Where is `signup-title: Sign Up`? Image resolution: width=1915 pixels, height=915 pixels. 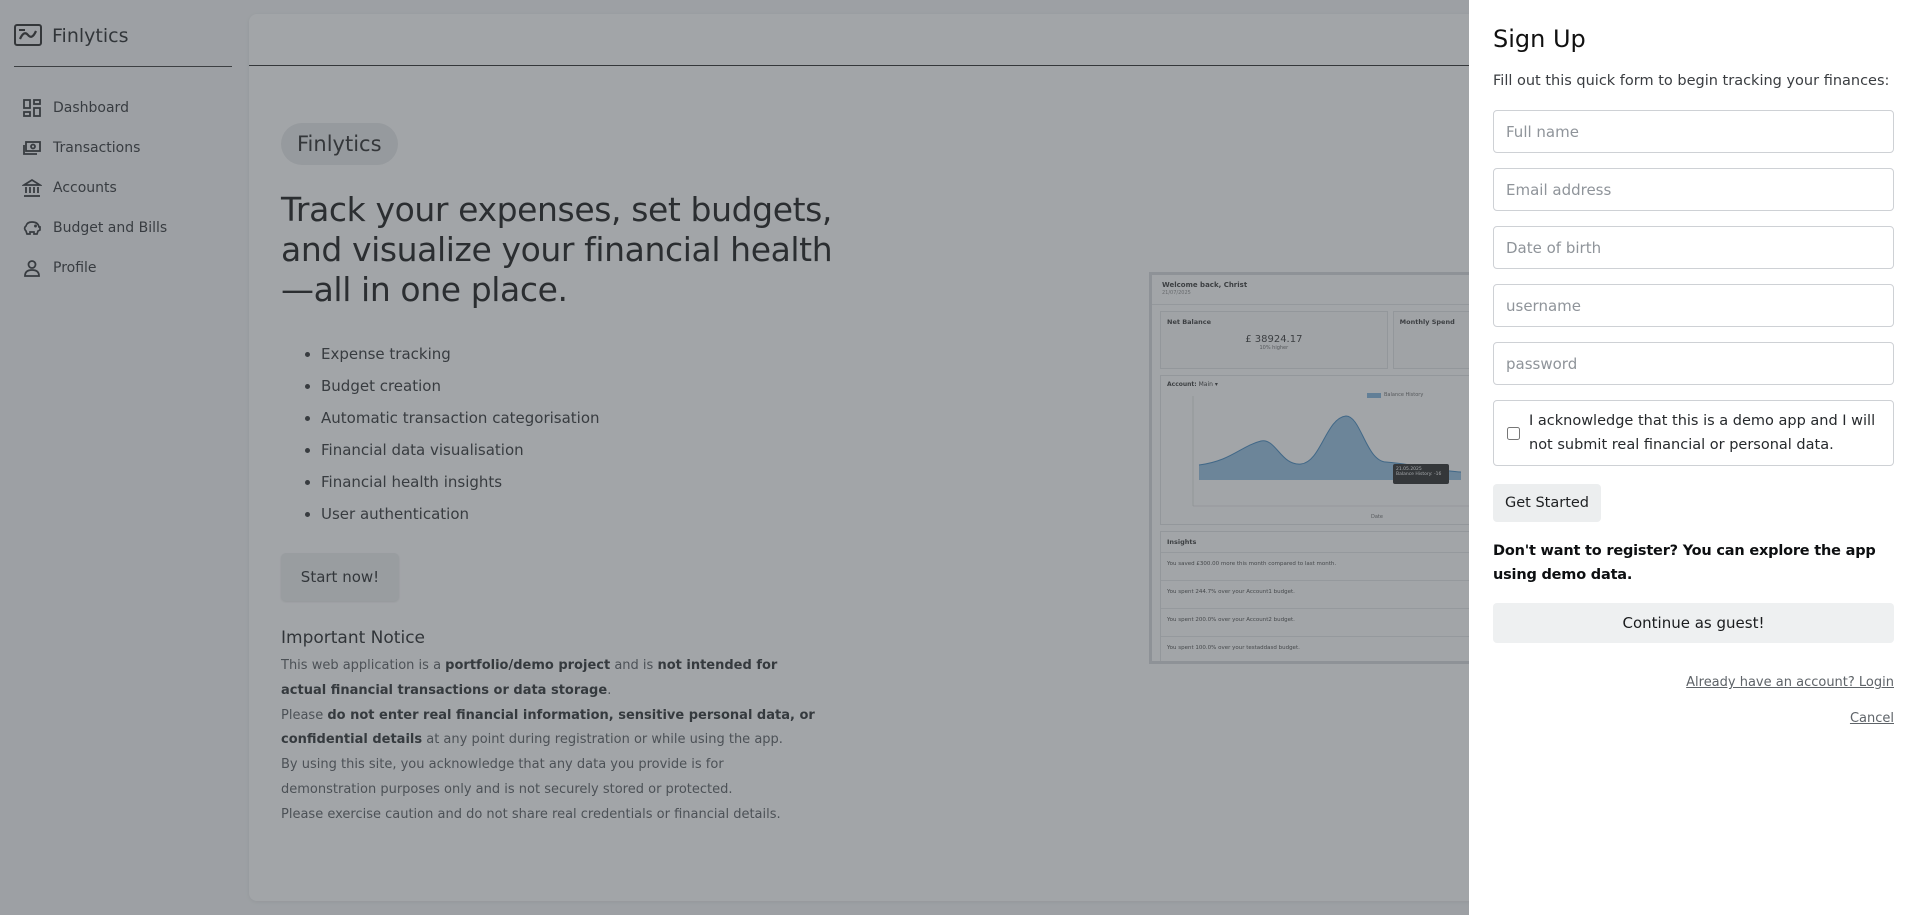
signup-title: Sign Up is located at coordinates (1539, 39).